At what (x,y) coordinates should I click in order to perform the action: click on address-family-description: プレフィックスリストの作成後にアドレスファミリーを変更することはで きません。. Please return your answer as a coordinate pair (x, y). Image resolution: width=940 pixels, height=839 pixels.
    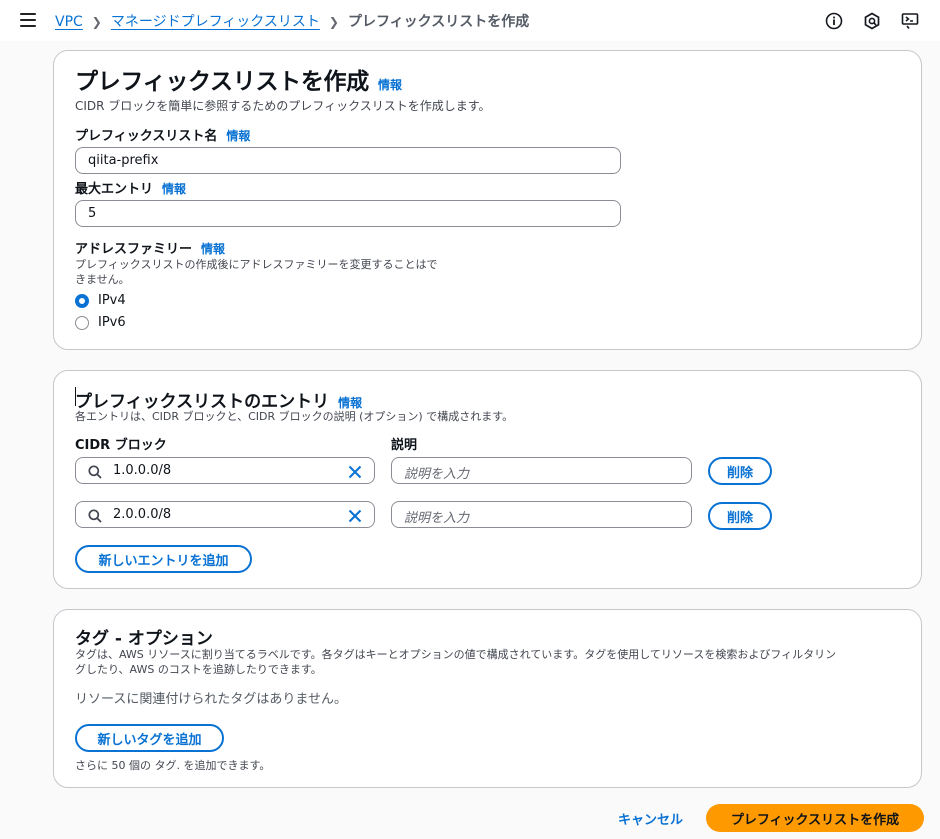
    Looking at the image, I should click on (256, 272).